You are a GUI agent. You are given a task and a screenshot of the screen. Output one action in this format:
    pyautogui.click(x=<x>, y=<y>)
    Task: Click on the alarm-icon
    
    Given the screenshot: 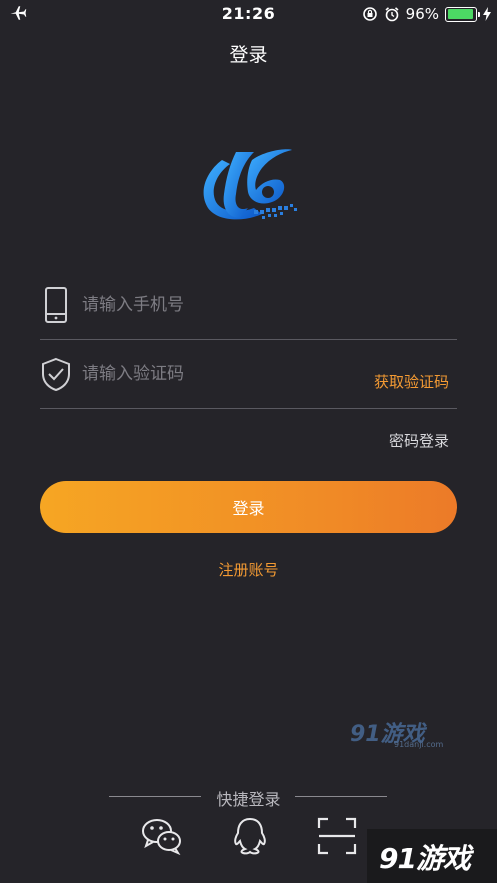 What is the action you would take?
    pyautogui.click(x=392, y=14)
    